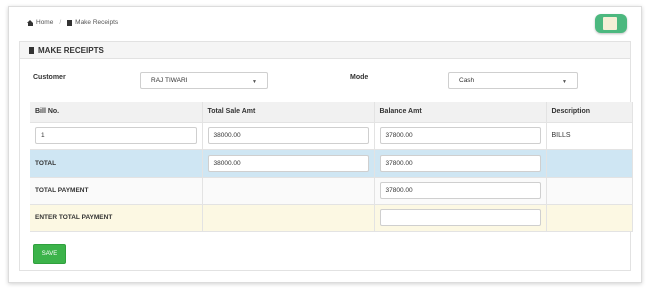 The height and width of the screenshot is (293, 650). What do you see at coordinates (116, 218) in the screenshot?
I see `enter-total-payment-label: ENTER TOTAL PAYMENT` at bounding box center [116, 218].